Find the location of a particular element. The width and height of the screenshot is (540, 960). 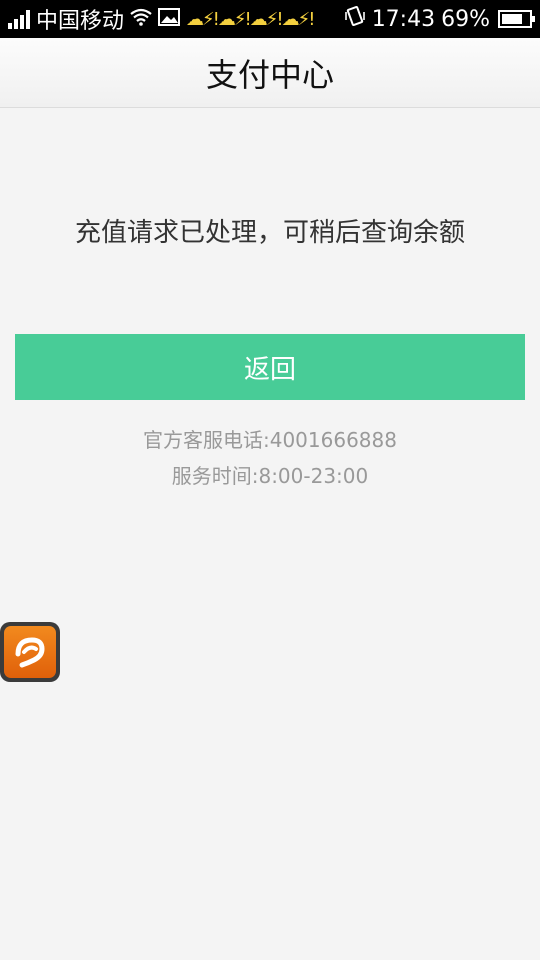

service-hours: 服务时间:8:00-23:00 is located at coordinates (270, 476).